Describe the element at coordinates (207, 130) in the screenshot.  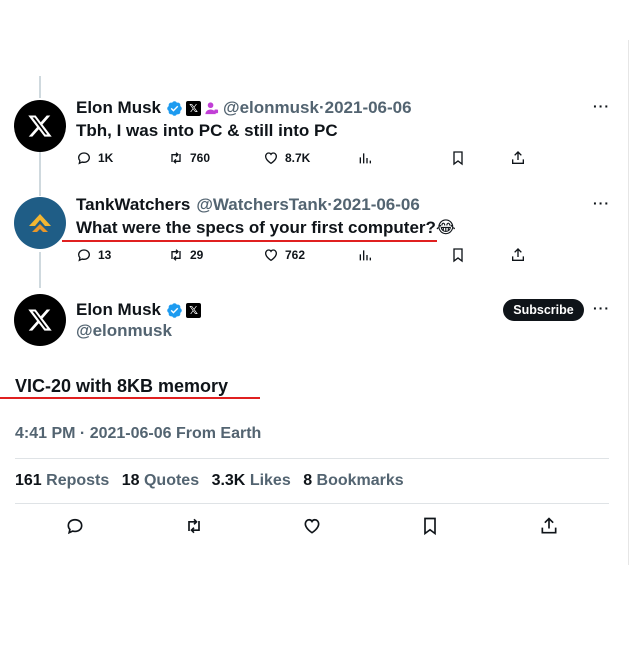
I see `tweet-text: Tbh, I was into PC & still into PC` at that location.